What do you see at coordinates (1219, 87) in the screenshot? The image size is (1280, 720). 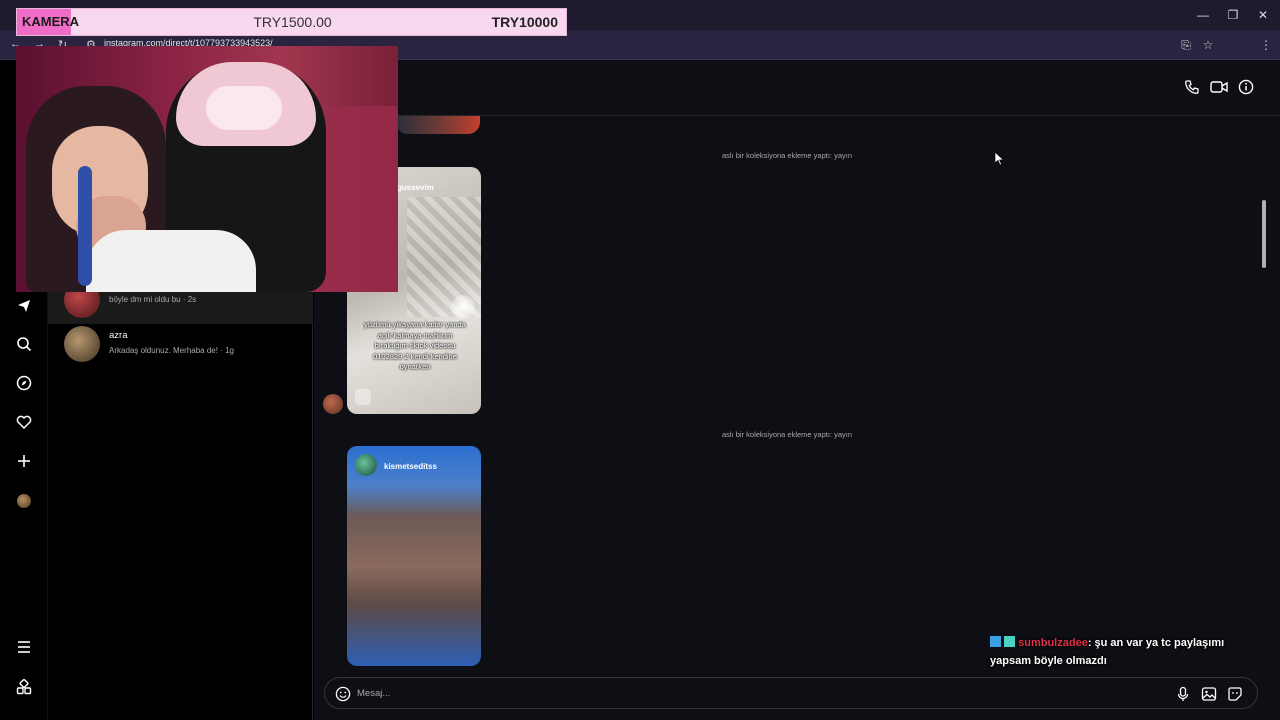 I see `video-icon` at bounding box center [1219, 87].